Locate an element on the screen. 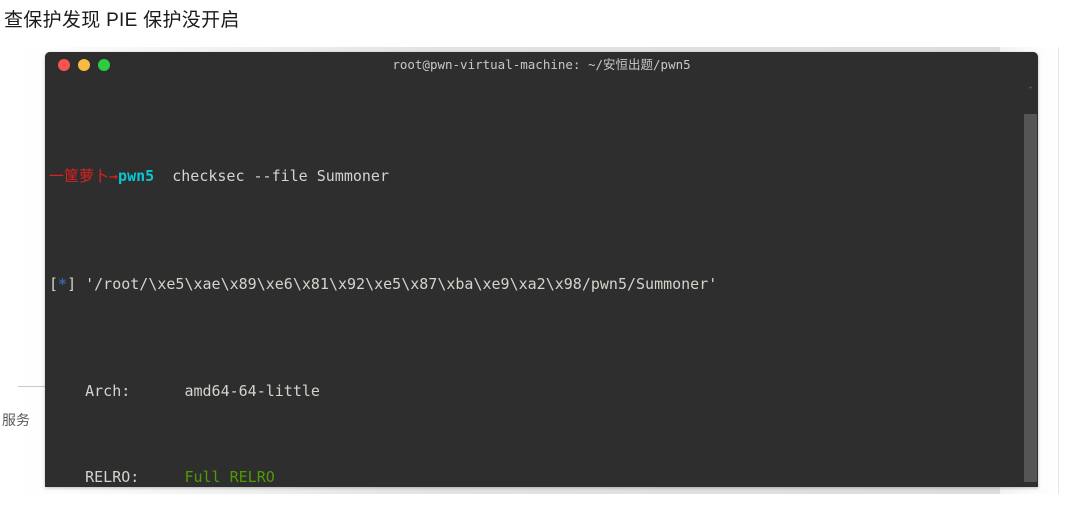 The width and height of the screenshot is (1072, 518). prompt-arrow-icon: → is located at coordinates (114, 176).